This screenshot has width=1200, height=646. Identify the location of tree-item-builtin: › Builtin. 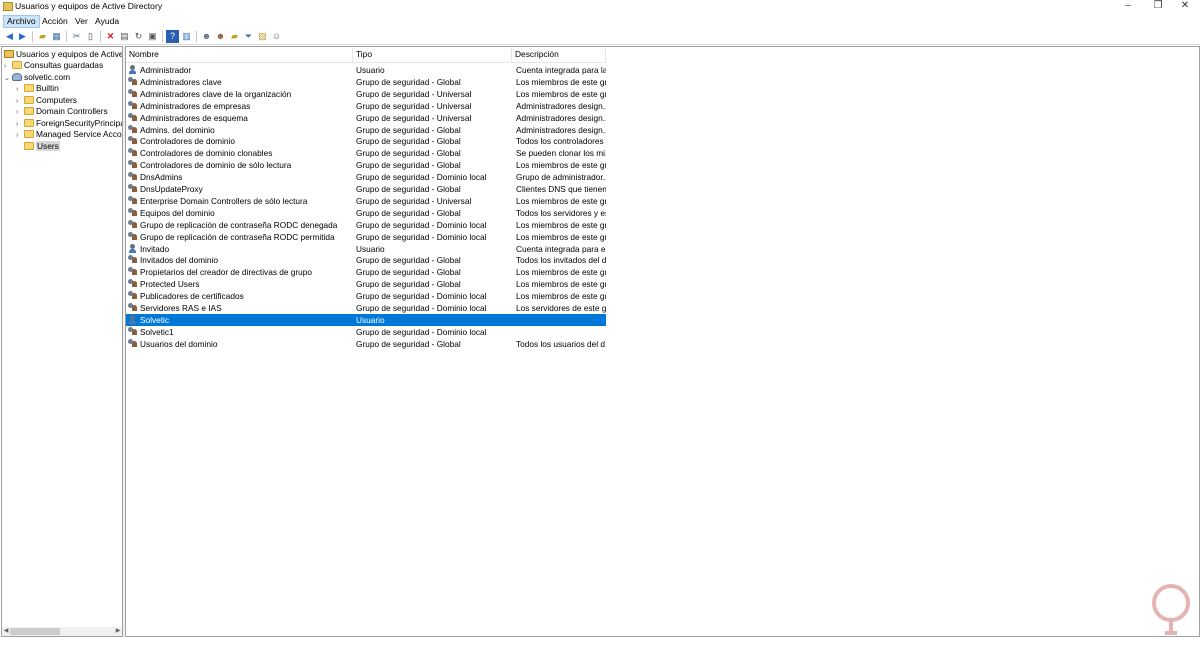
(37, 88).